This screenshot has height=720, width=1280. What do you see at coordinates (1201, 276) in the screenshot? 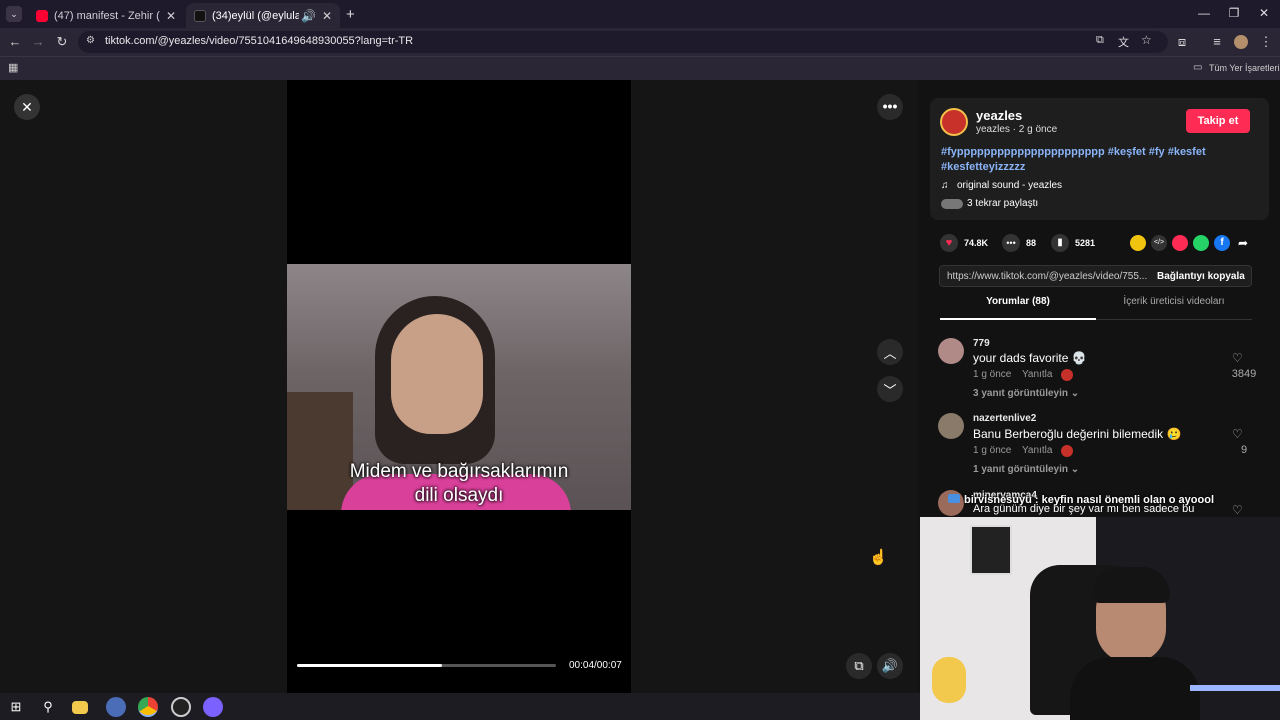
I see `copy-link-button: Bağlantıyı kopyala` at bounding box center [1201, 276].